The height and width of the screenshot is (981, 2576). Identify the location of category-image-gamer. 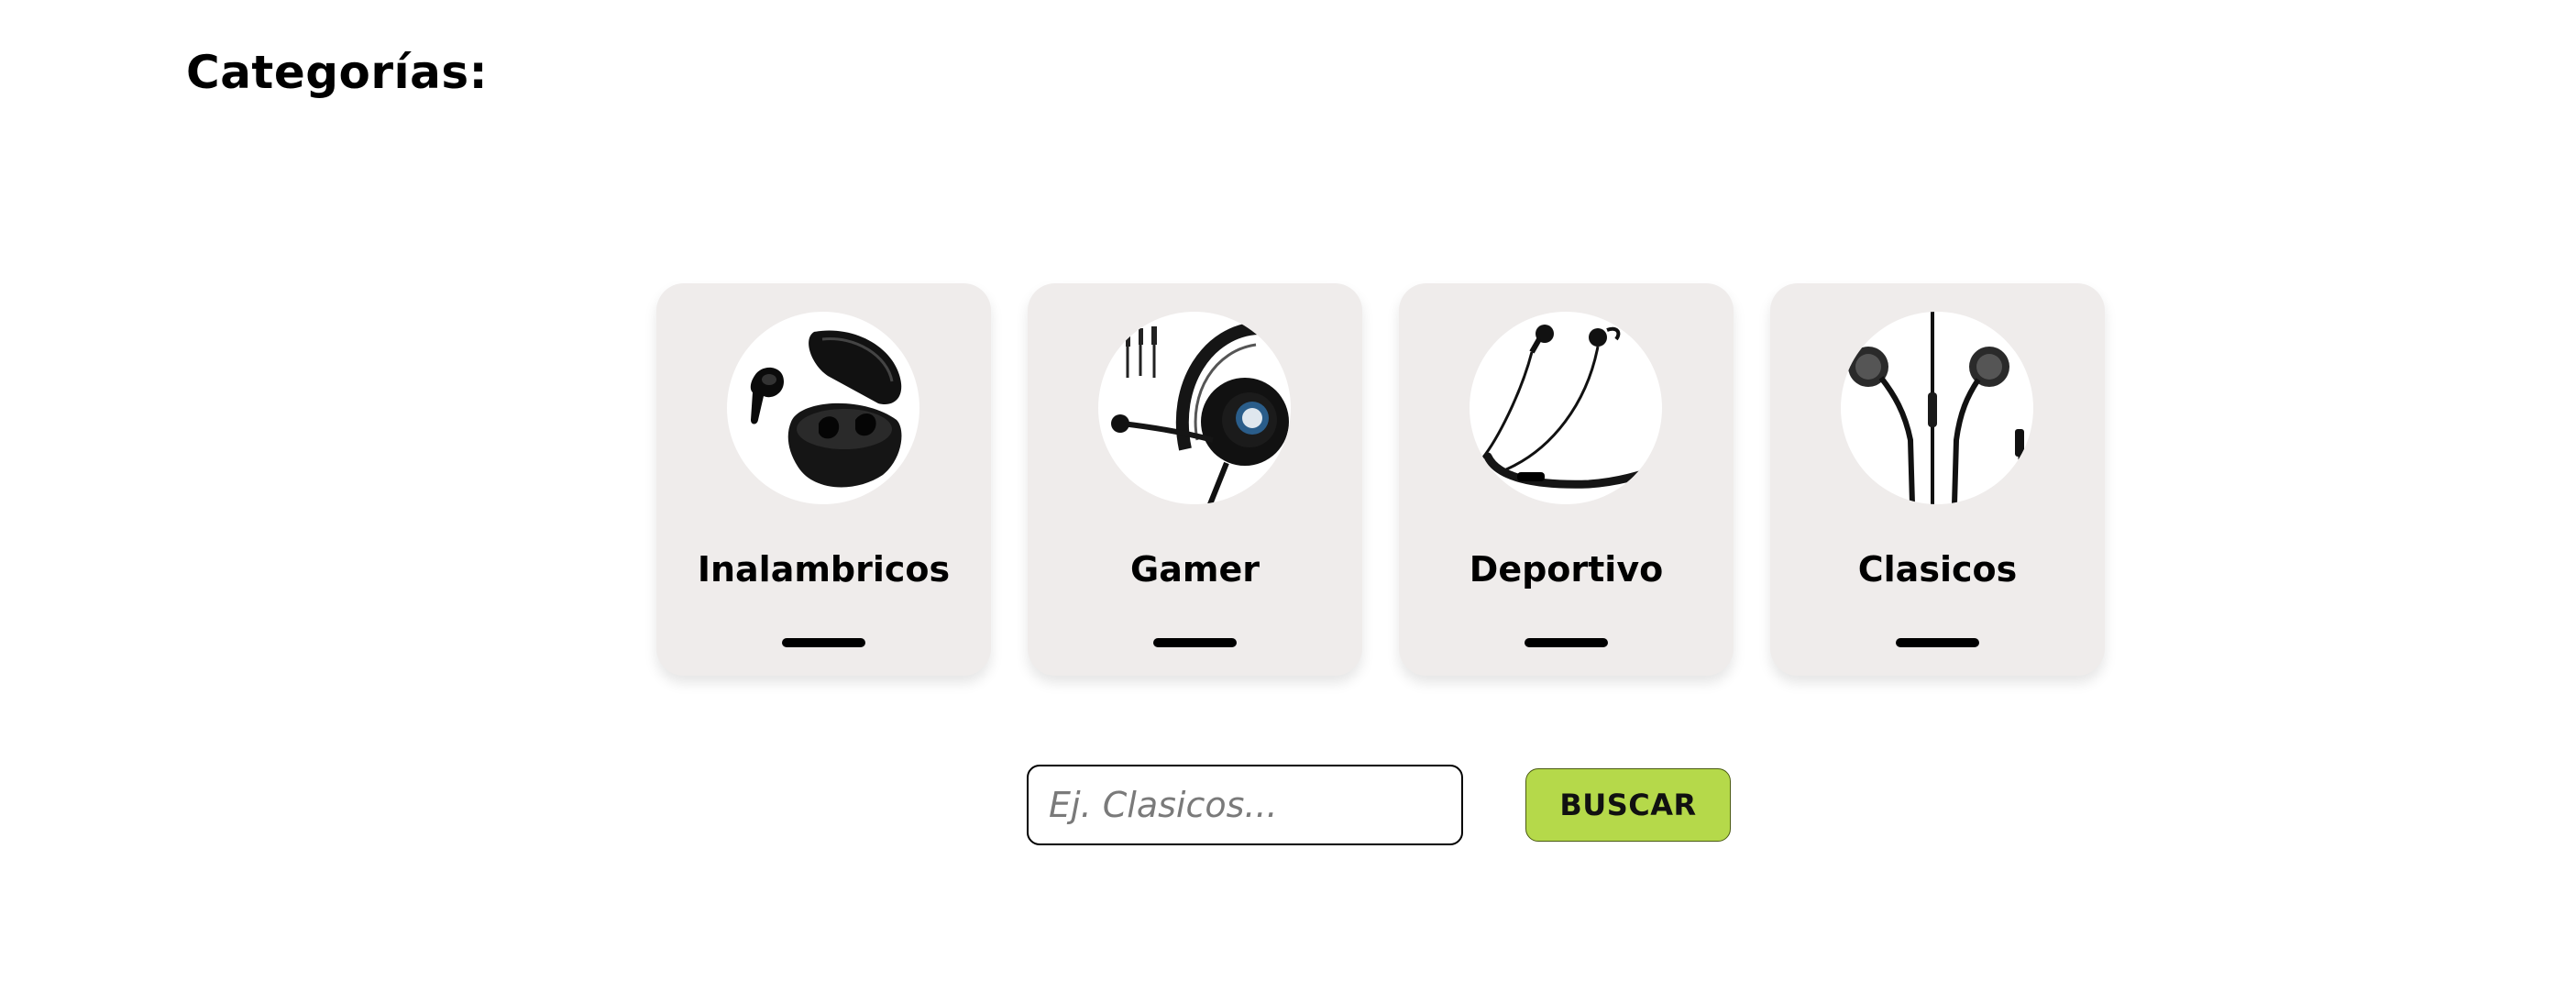
(1194, 408).